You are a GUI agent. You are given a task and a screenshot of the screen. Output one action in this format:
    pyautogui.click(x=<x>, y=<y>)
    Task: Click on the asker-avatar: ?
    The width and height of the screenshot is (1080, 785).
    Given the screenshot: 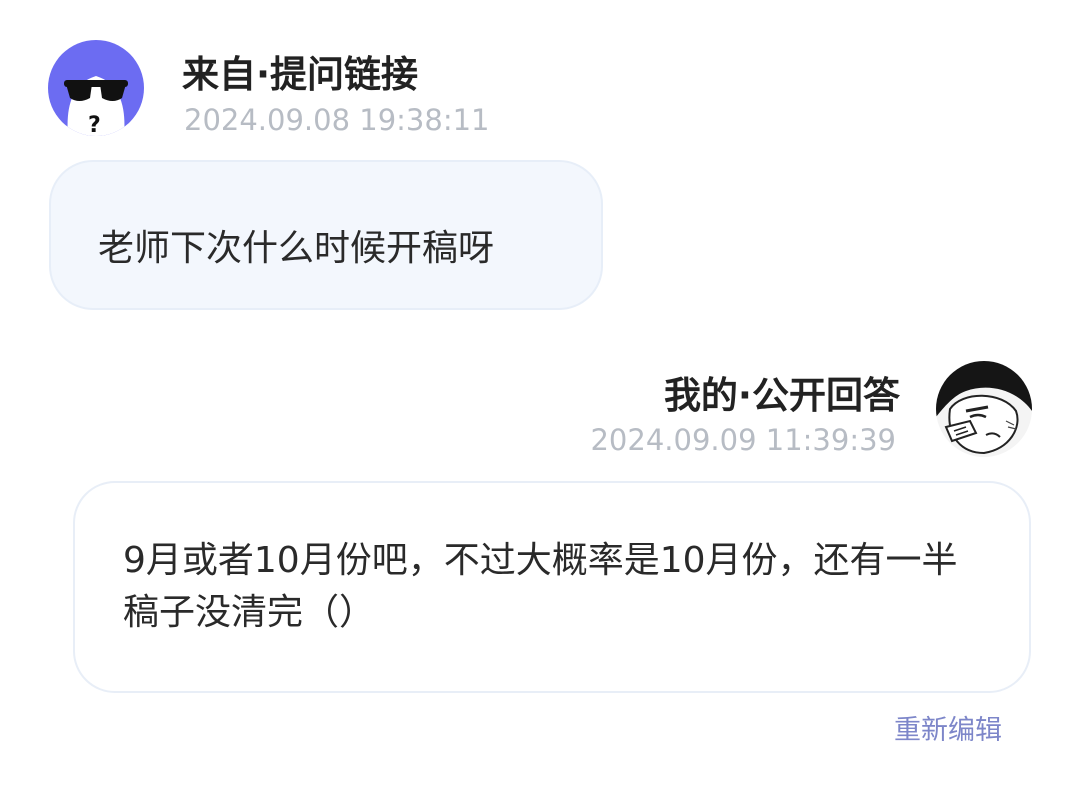 What is the action you would take?
    pyautogui.click(x=96, y=88)
    